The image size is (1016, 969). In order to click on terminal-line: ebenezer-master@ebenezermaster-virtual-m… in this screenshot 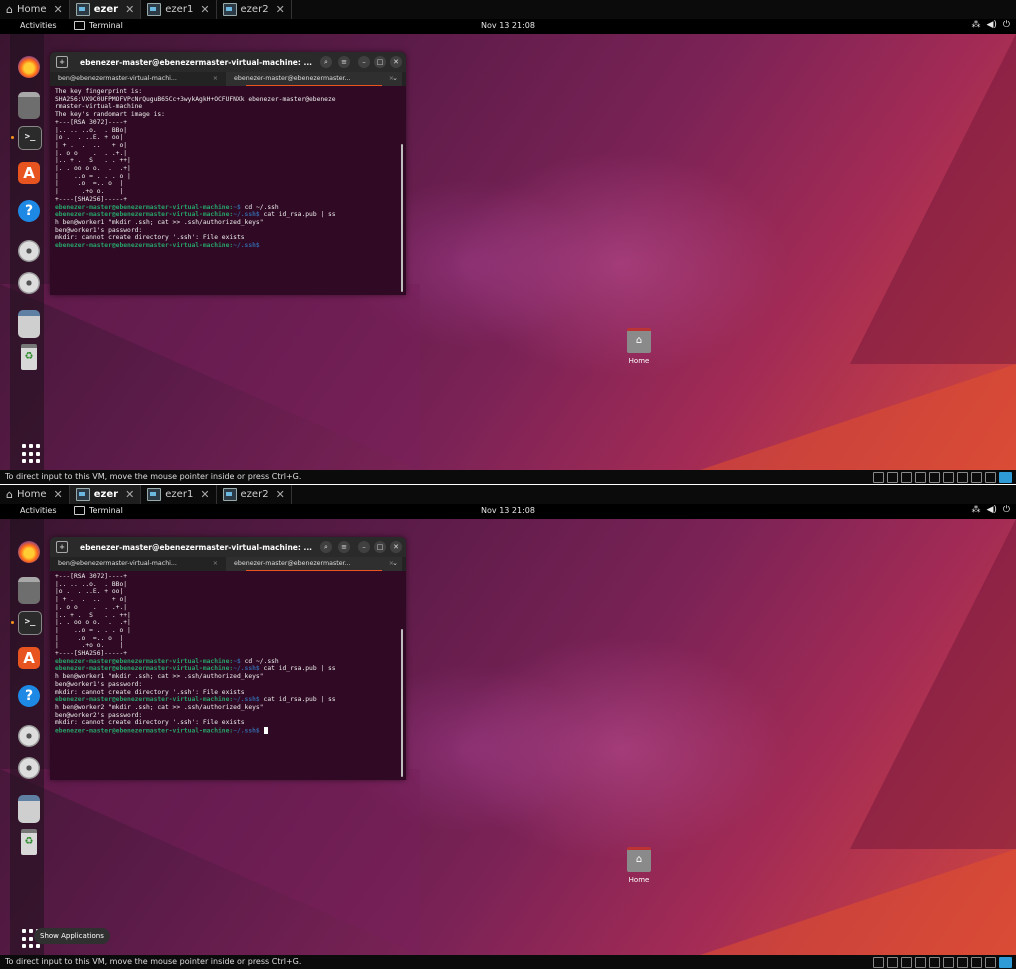, I will do `click(157, 246)`.